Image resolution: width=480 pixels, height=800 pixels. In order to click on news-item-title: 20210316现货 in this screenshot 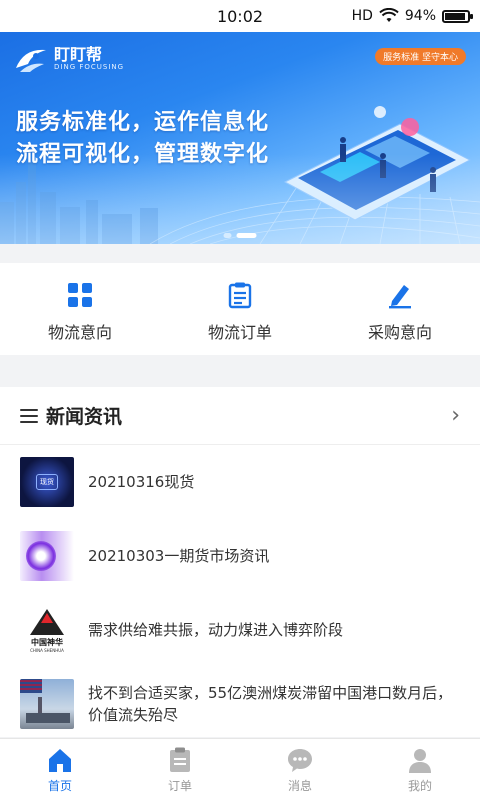, I will do `click(141, 482)`.